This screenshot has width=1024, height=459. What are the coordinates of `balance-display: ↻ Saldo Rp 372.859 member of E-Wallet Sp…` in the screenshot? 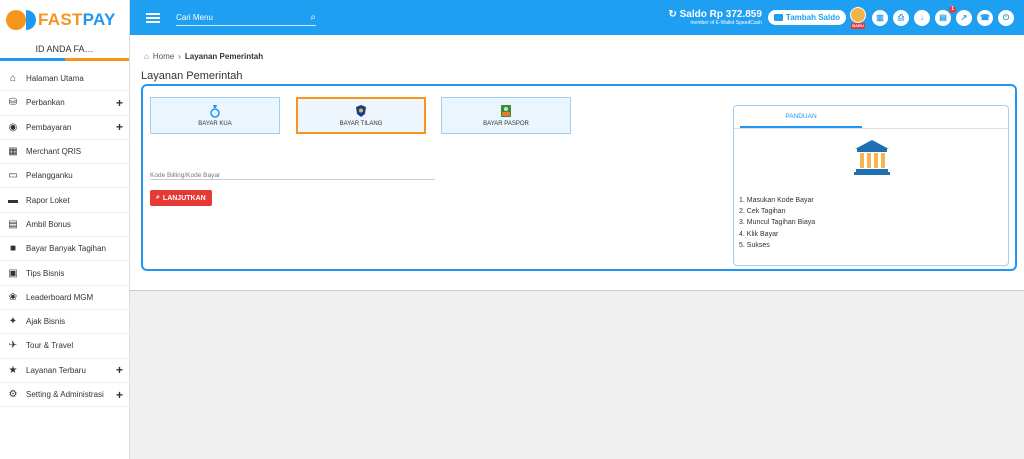 It's located at (715, 17).